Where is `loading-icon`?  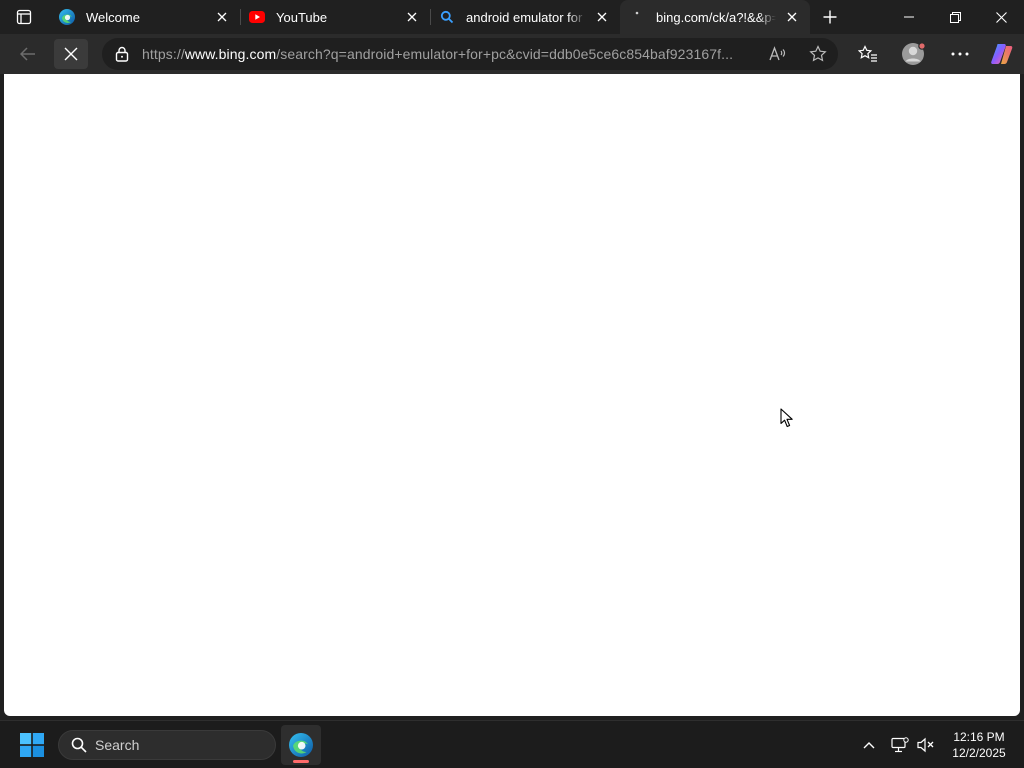
loading-icon is located at coordinates (637, 17).